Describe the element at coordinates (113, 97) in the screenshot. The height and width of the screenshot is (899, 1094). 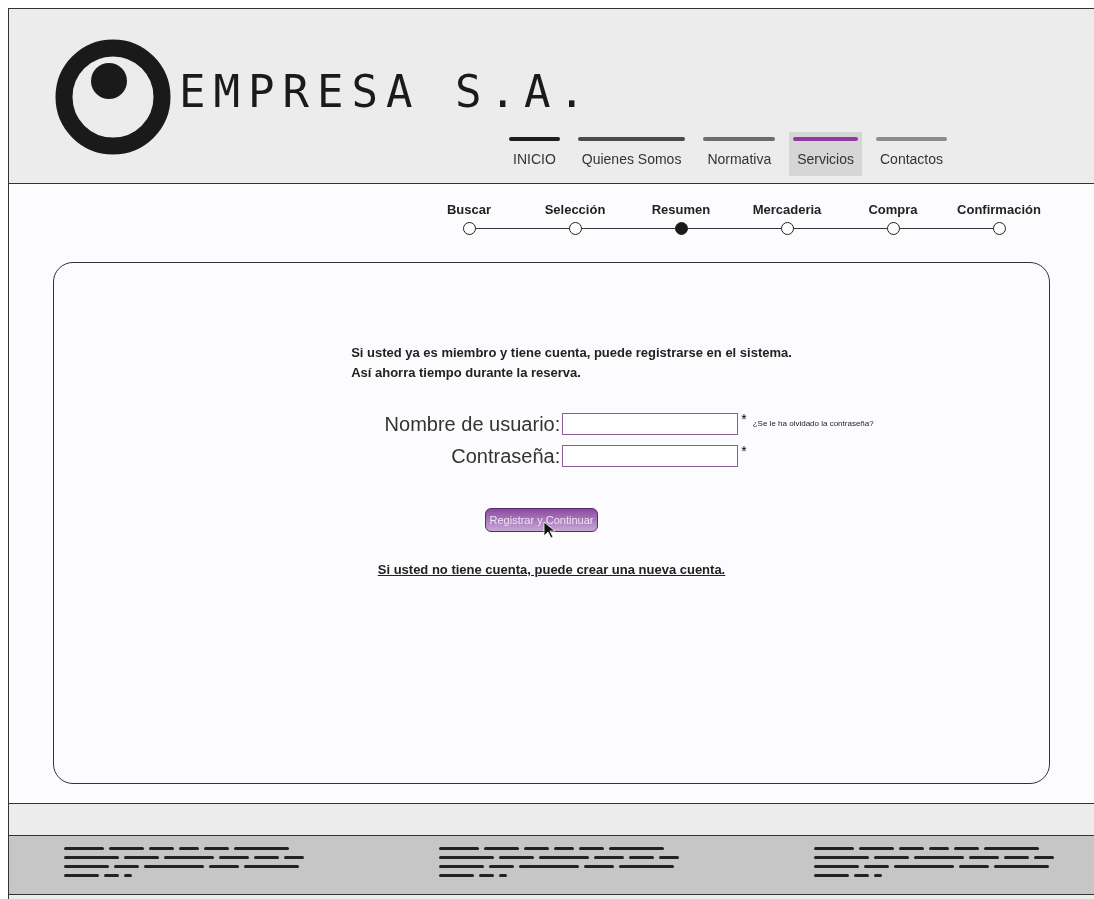
I see `logo-icon` at that location.